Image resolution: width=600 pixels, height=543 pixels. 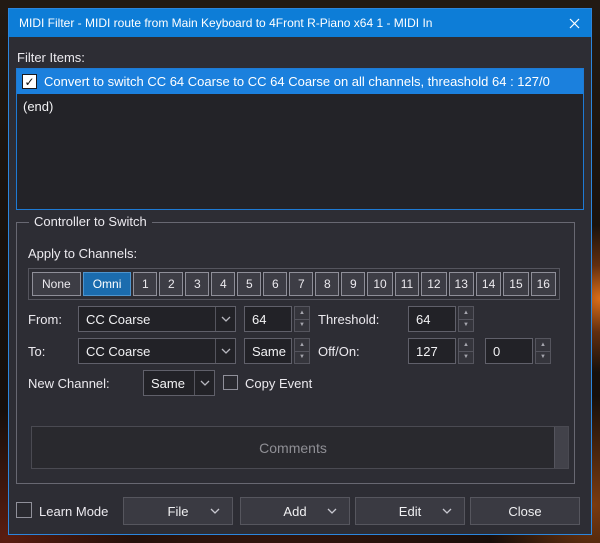 I want to click on channel-button-10: 10, so click(x=380, y=284).